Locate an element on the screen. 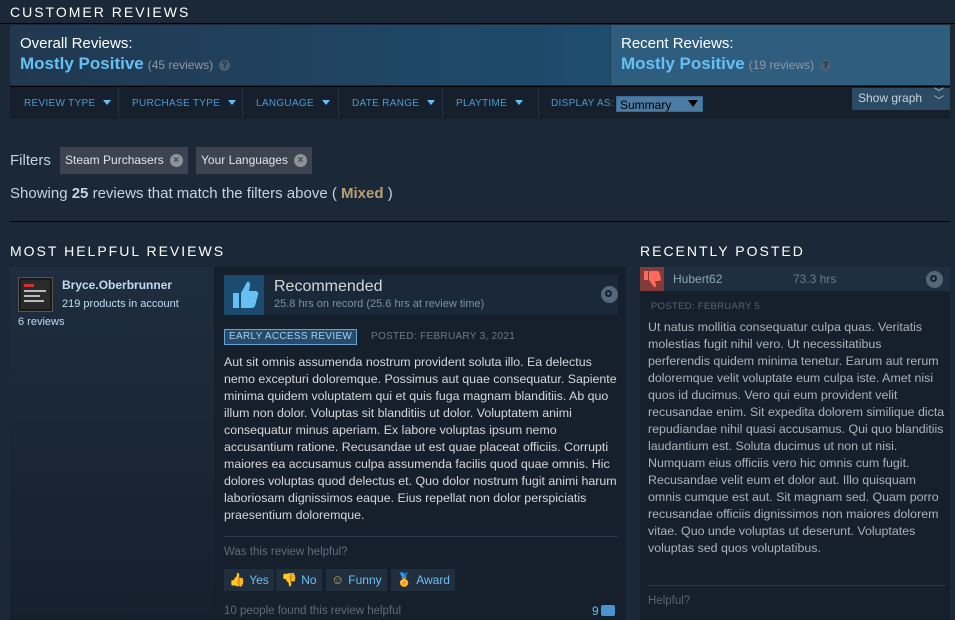 This screenshot has height=620, width=955. show-graph-button: Show graph ﹀ ﹀ is located at coordinates (901, 99).